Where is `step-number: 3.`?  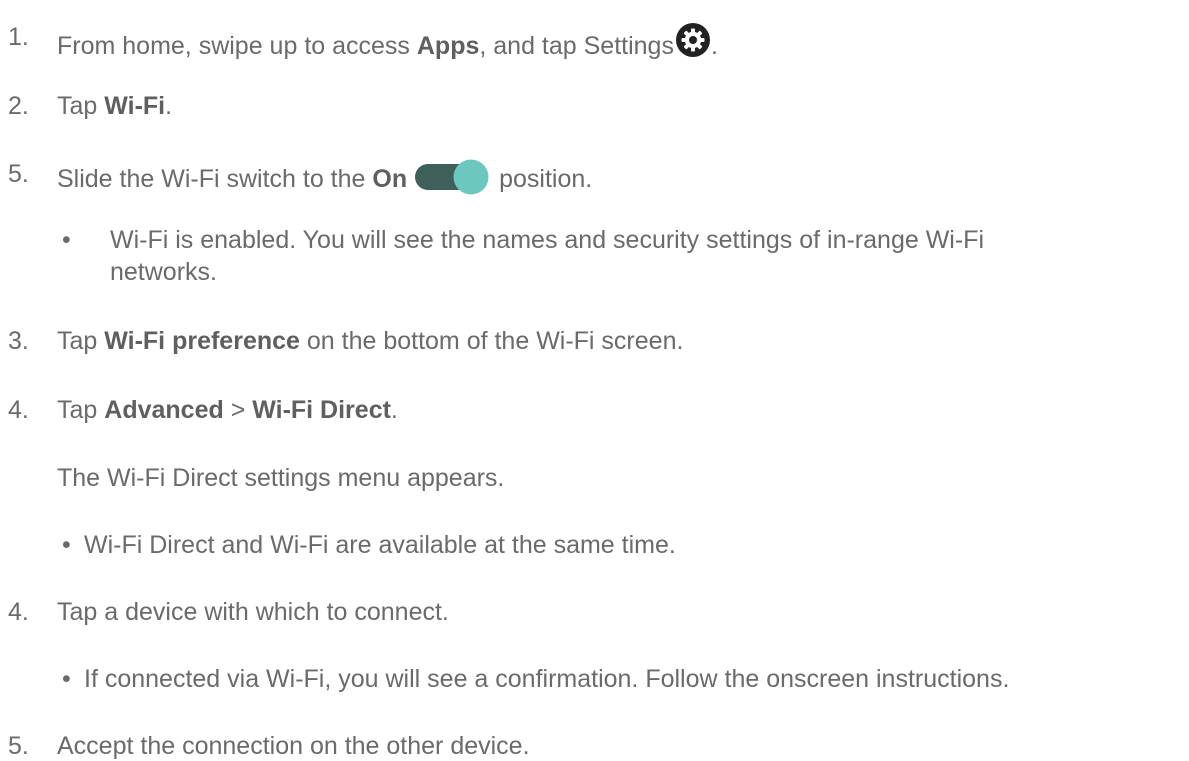
step-number: 3. is located at coordinates (18, 341).